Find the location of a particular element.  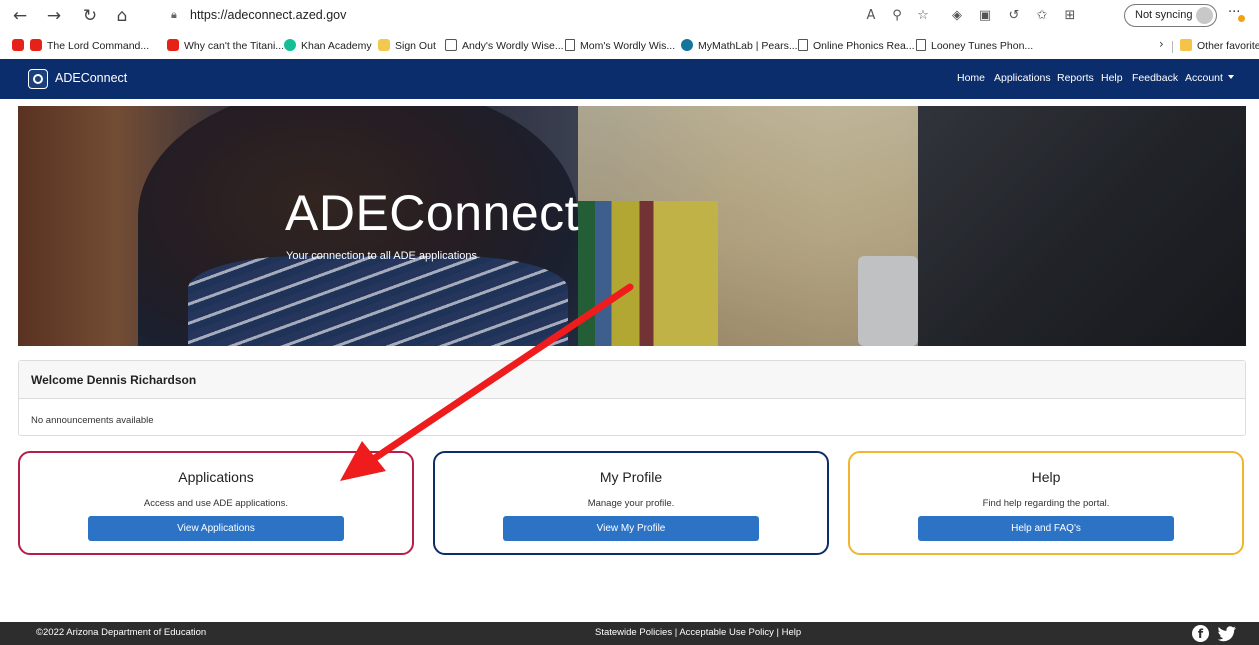

address-bar: https://adeconnect.azed.gov is located at coordinates (268, 15).